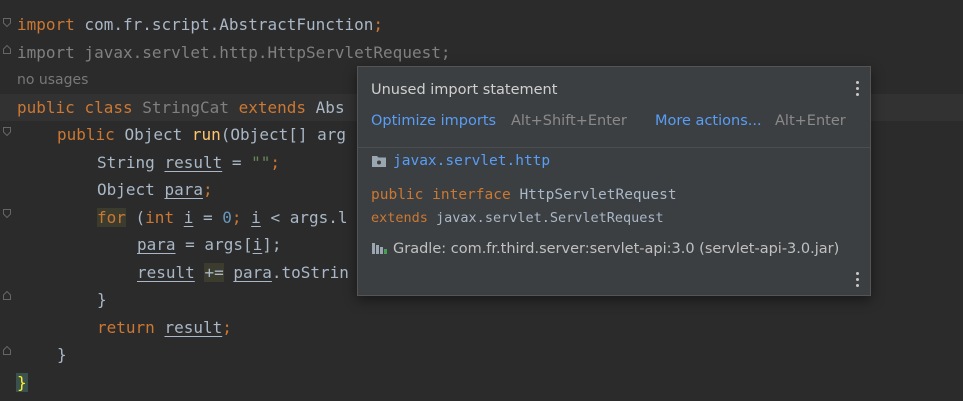 The height and width of the screenshot is (401, 963). What do you see at coordinates (614, 147) in the screenshot?
I see `popup-divider` at bounding box center [614, 147].